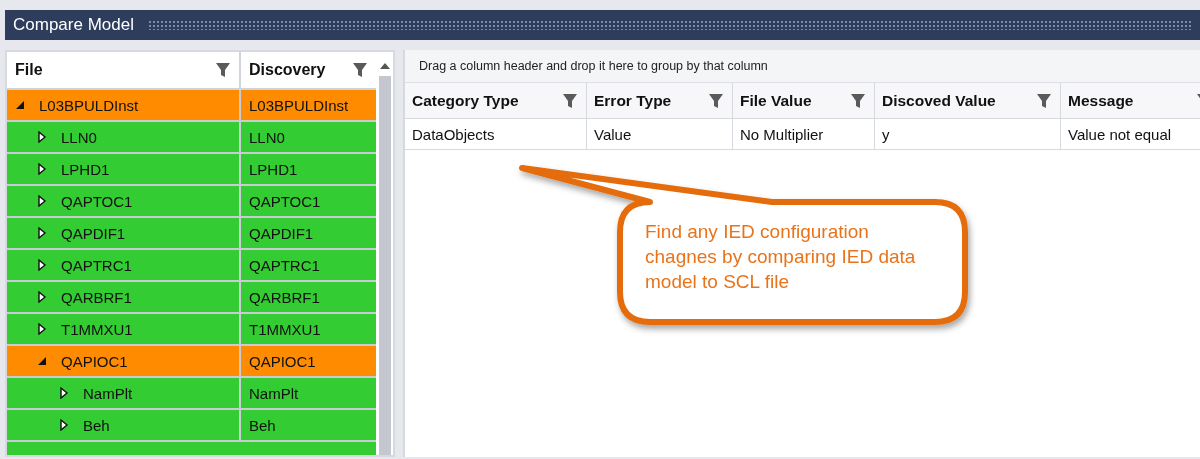 Image resolution: width=1200 pixels, height=459 pixels. What do you see at coordinates (886, 134) in the screenshot?
I see `table-cell: y` at bounding box center [886, 134].